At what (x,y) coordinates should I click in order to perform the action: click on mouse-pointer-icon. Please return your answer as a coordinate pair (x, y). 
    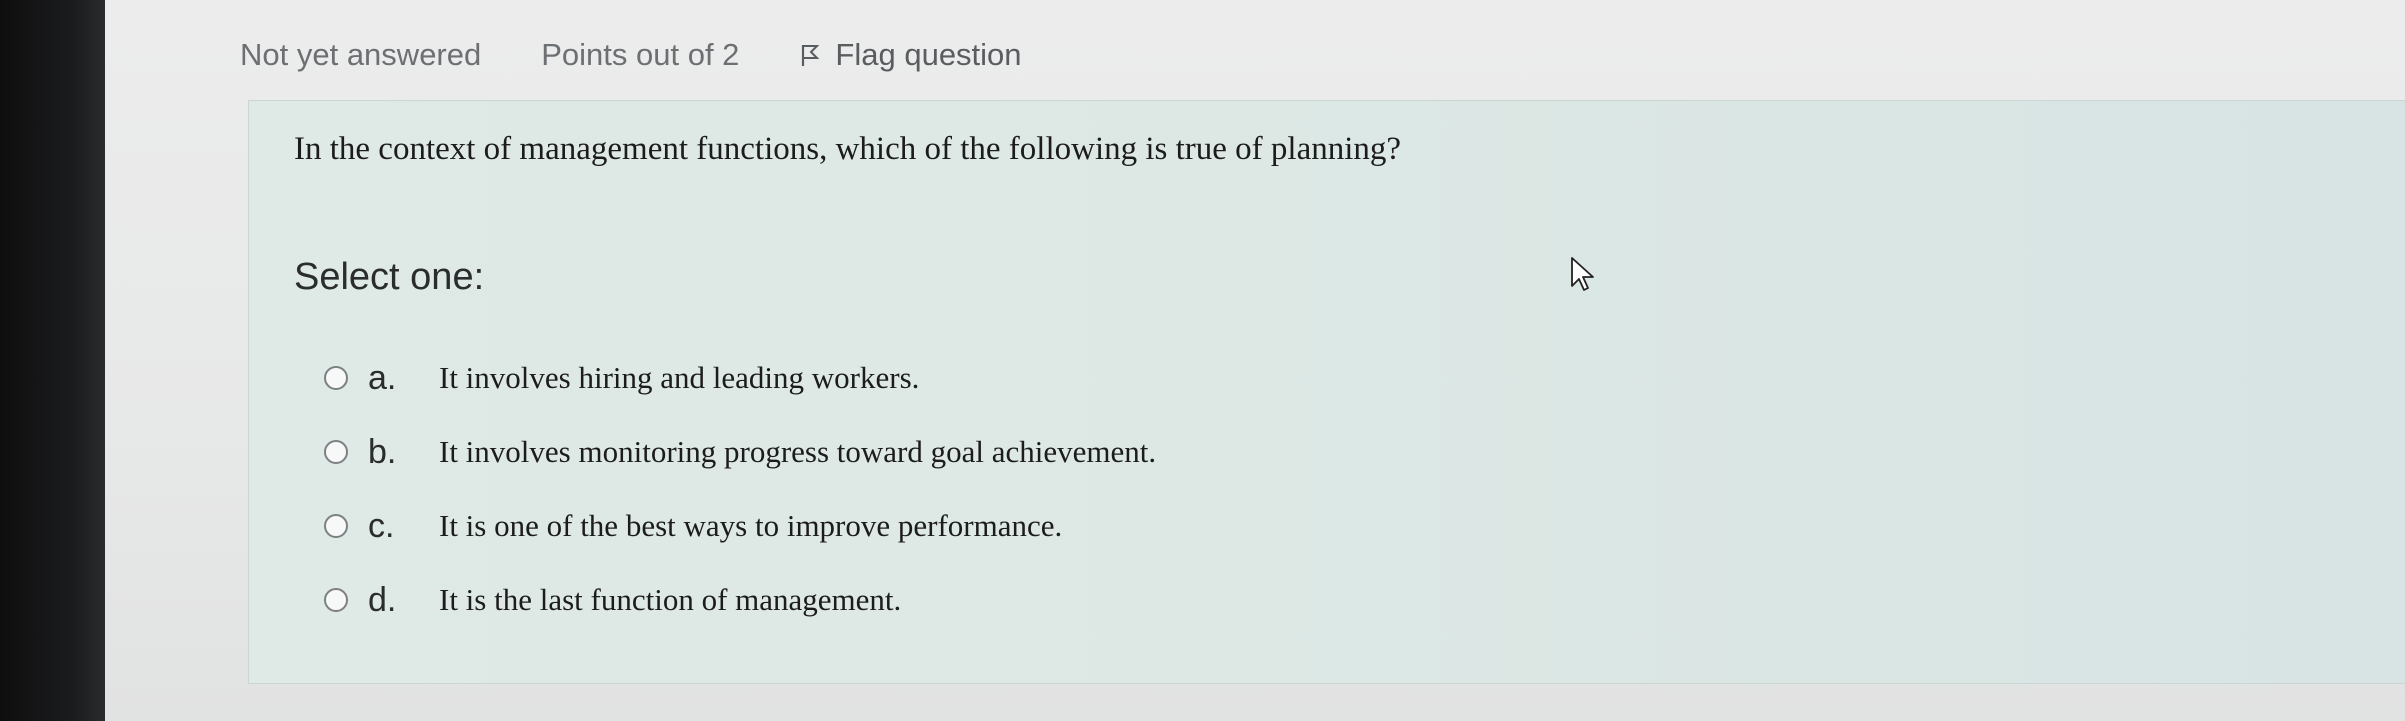
    Looking at the image, I should click on (1582, 274).